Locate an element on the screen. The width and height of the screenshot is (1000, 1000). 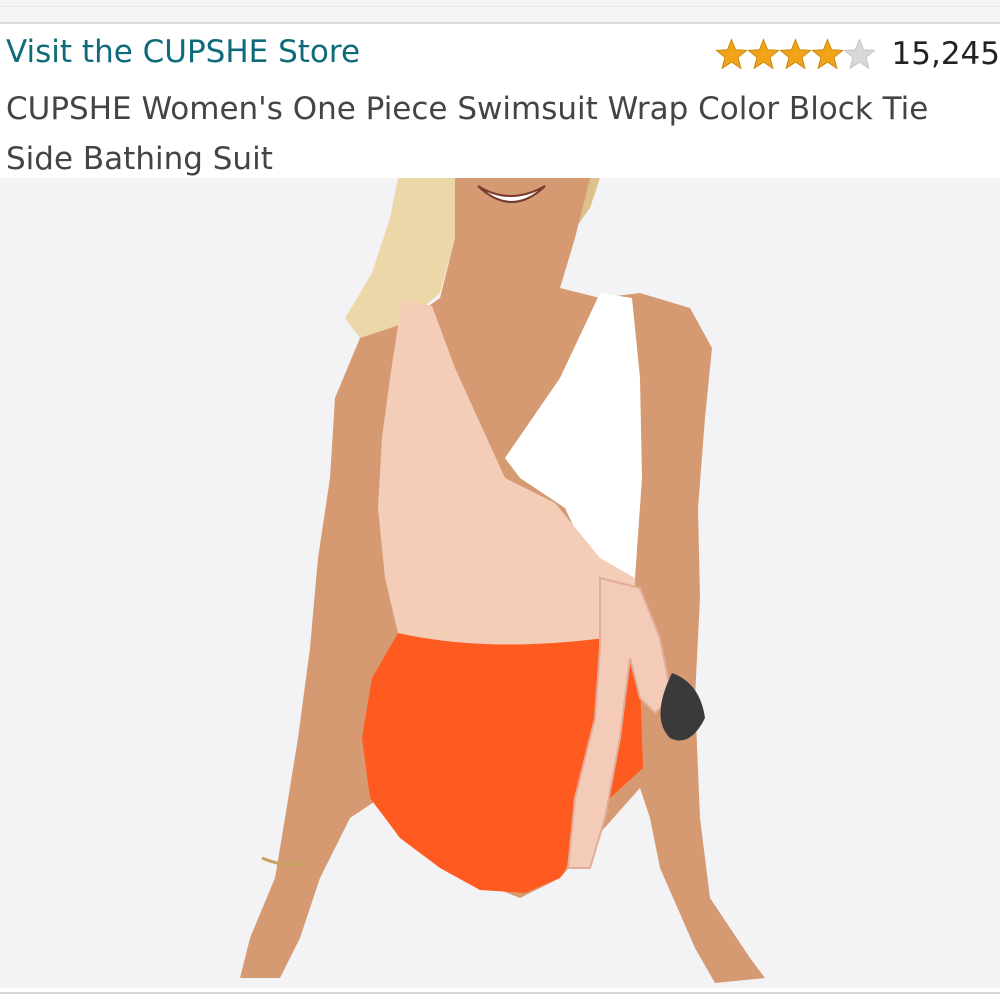
rating-summary: 15,245 is located at coordinates (857, 54).